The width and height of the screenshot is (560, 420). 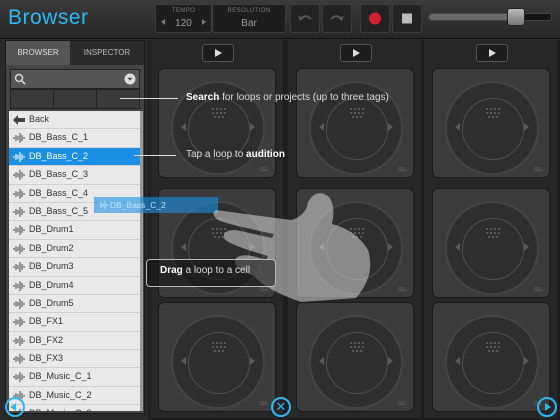 I want to click on list-scrollbar, so click(x=141, y=261).